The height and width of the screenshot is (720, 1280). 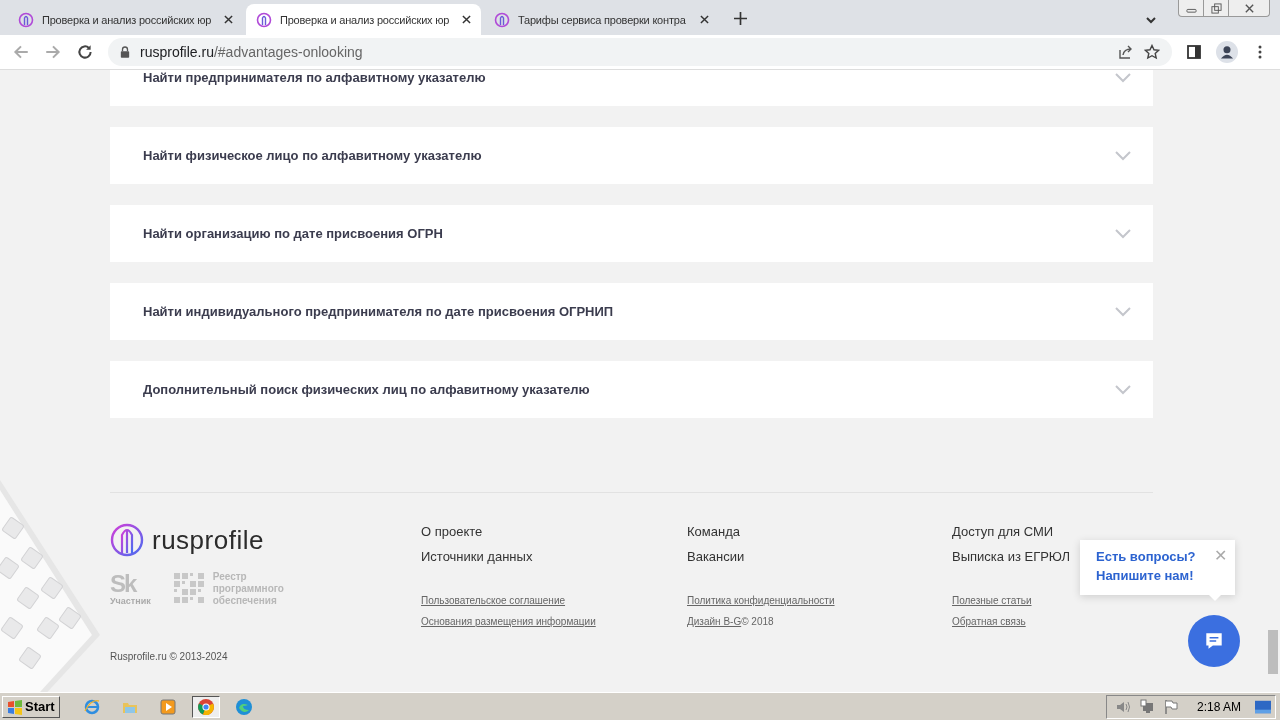 I want to click on chrome-taskbar-icon, so click(x=205, y=706).